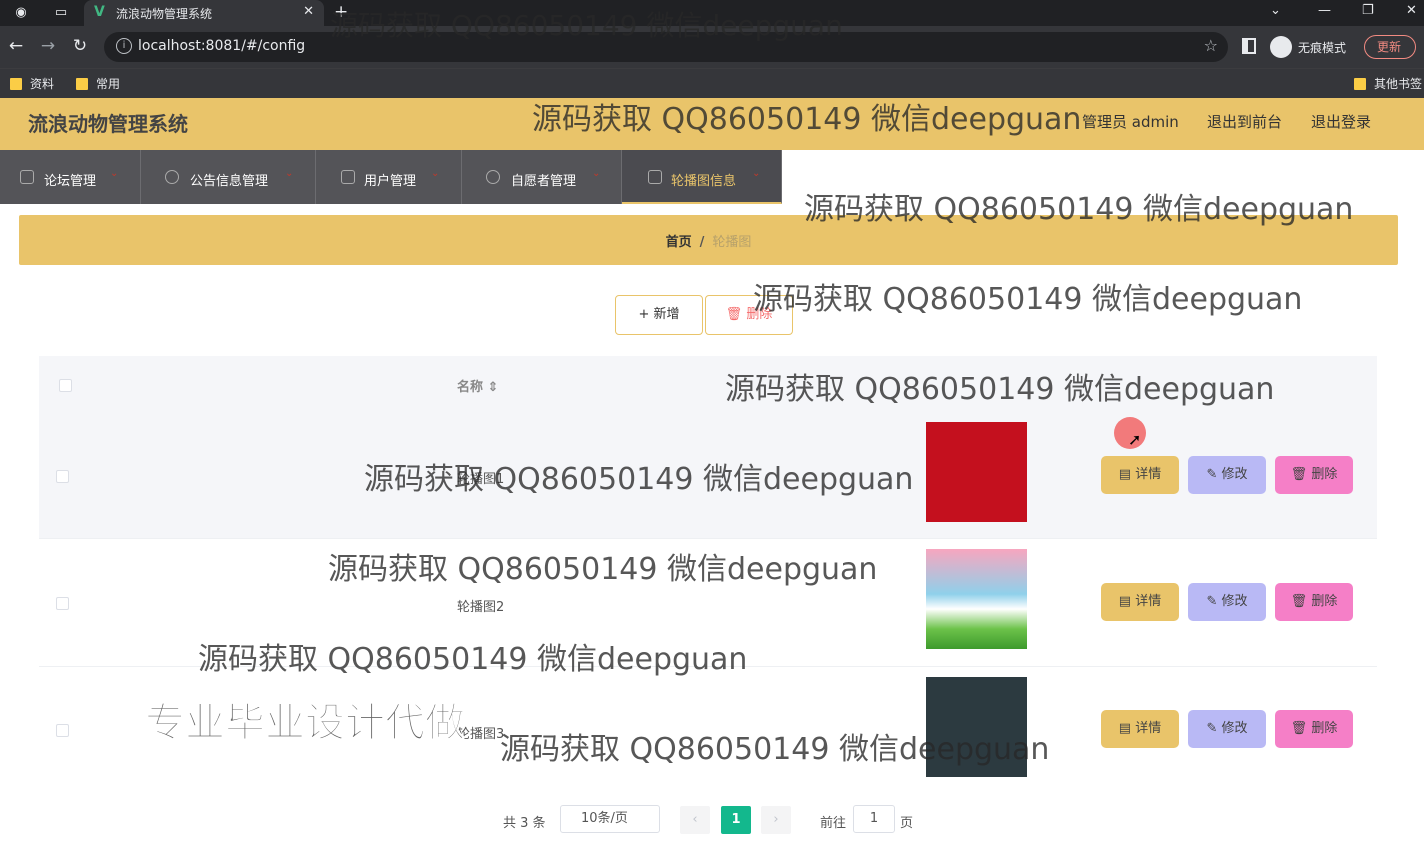 Image resolution: width=1424 pixels, height=848 pixels. I want to click on user-icon, so click(348, 177).